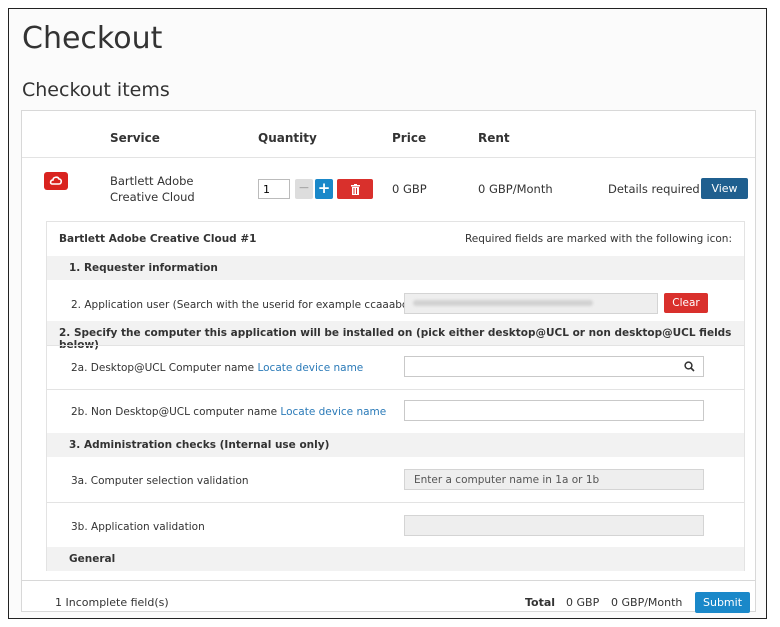 This screenshot has width=780, height=627. I want to click on adobe-creative-cloud-icon, so click(56, 181).